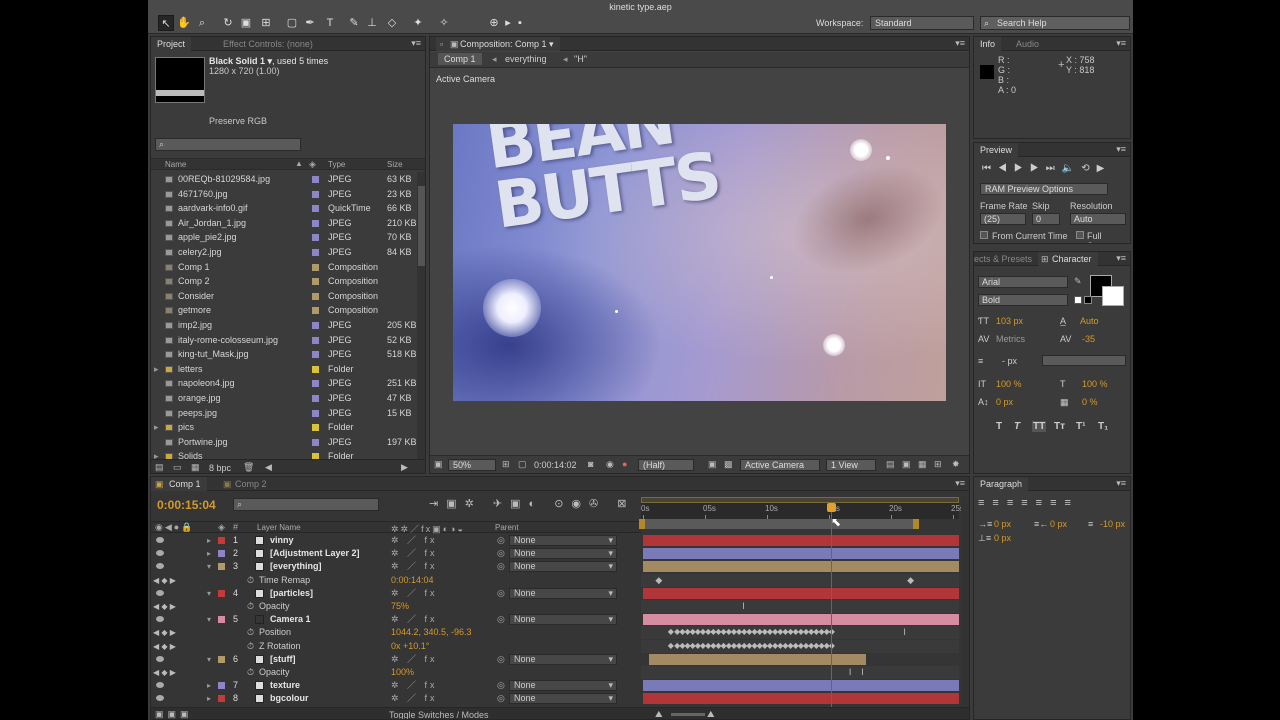 This screenshot has width=1280, height=720. Describe the element at coordinates (1039, 426) in the screenshot. I see `all-caps-button: TT` at that location.